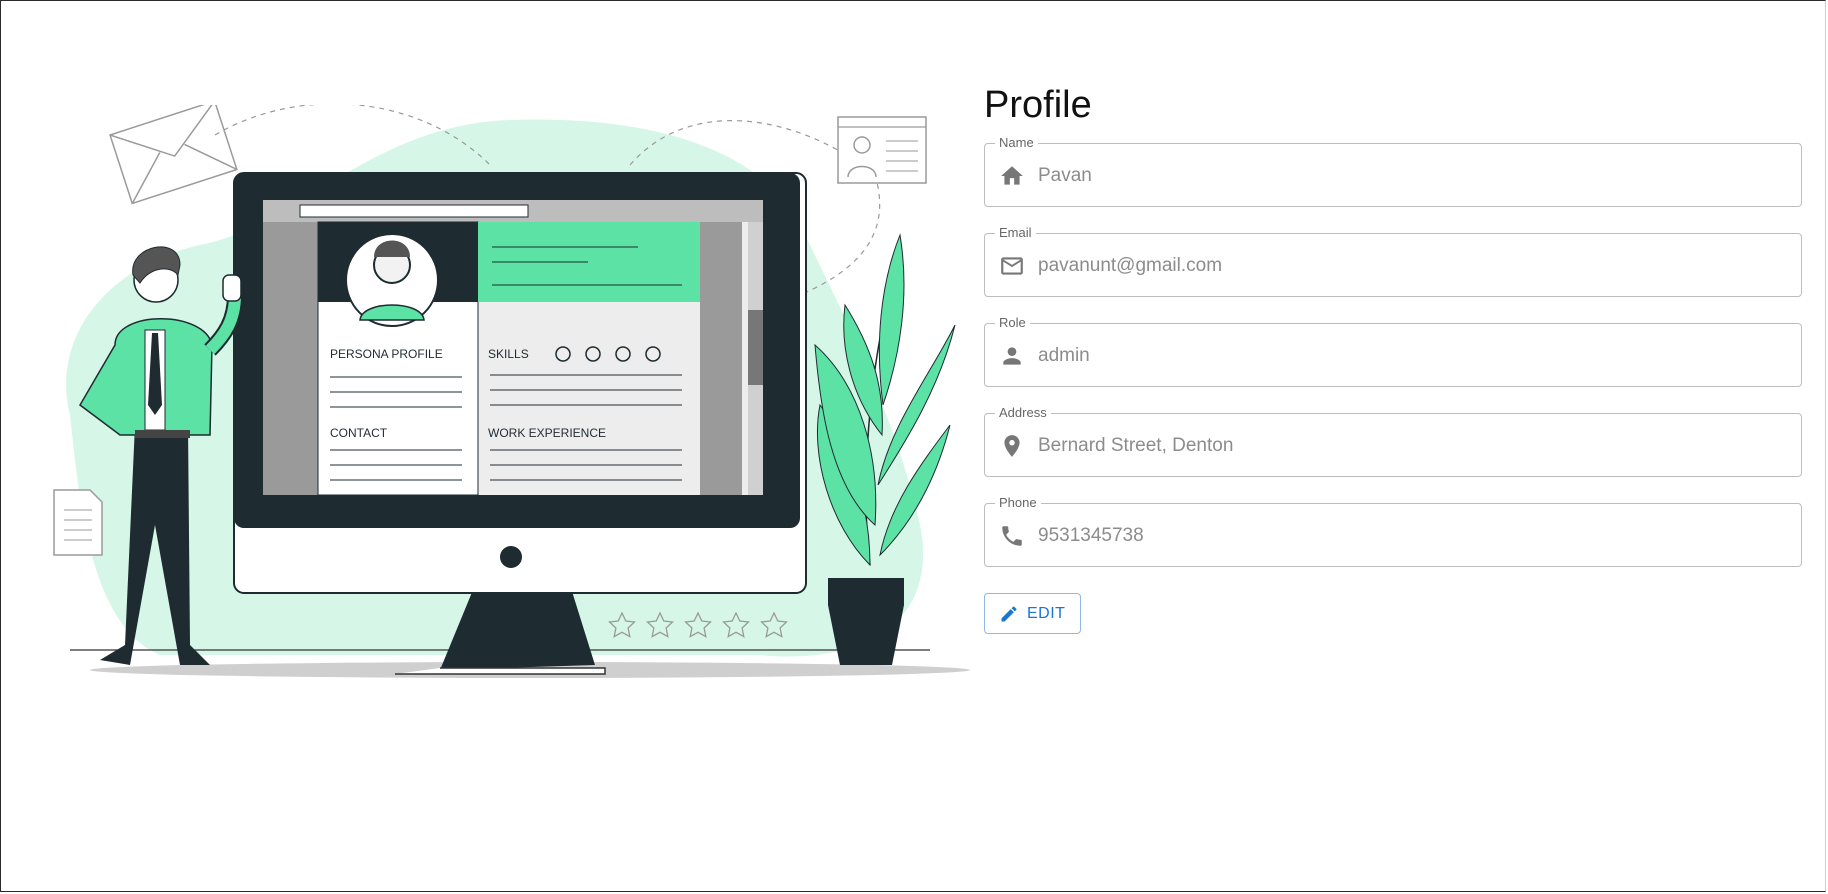 The image size is (1828, 894). What do you see at coordinates (1064, 355) in the screenshot?
I see `role-field-value: admin` at bounding box center [1064, 355].